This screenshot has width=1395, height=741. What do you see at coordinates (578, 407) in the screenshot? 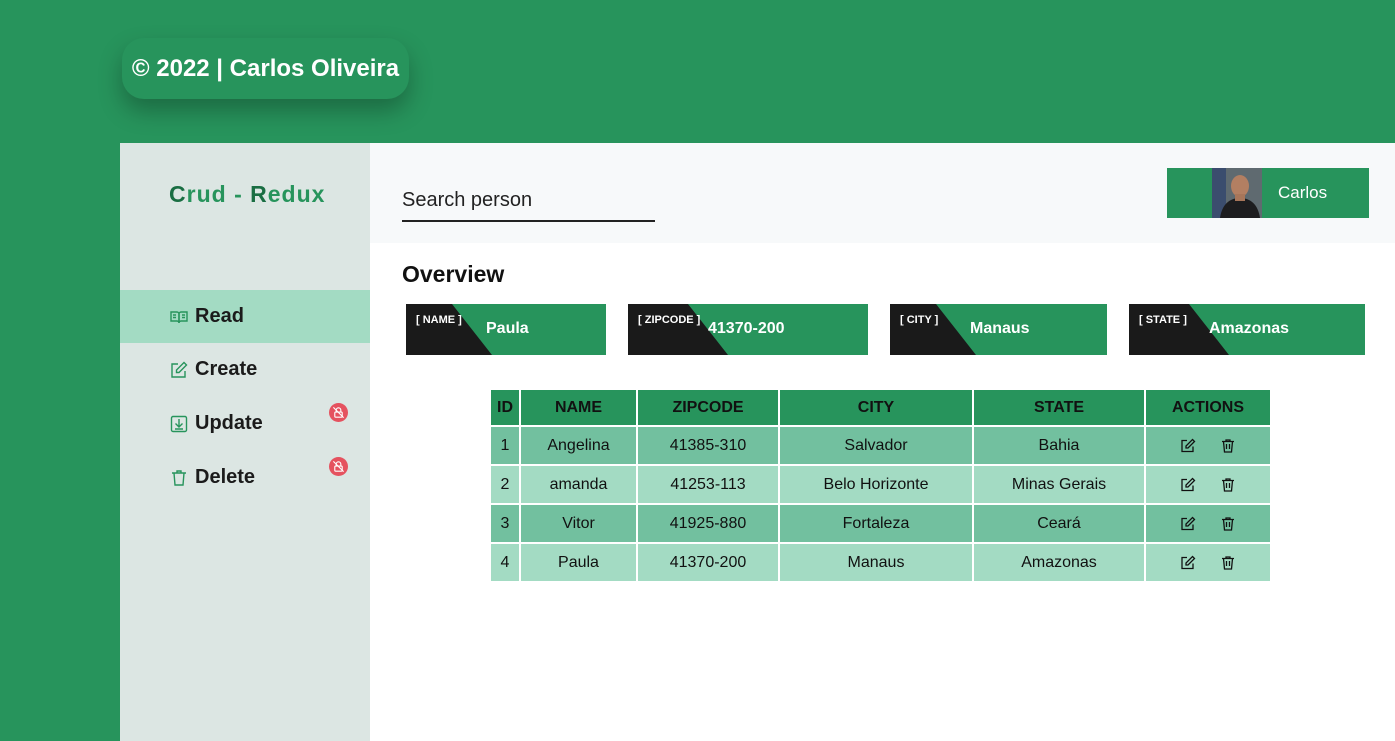
I see `column-header: NAME` at bounding box center [578, 407].